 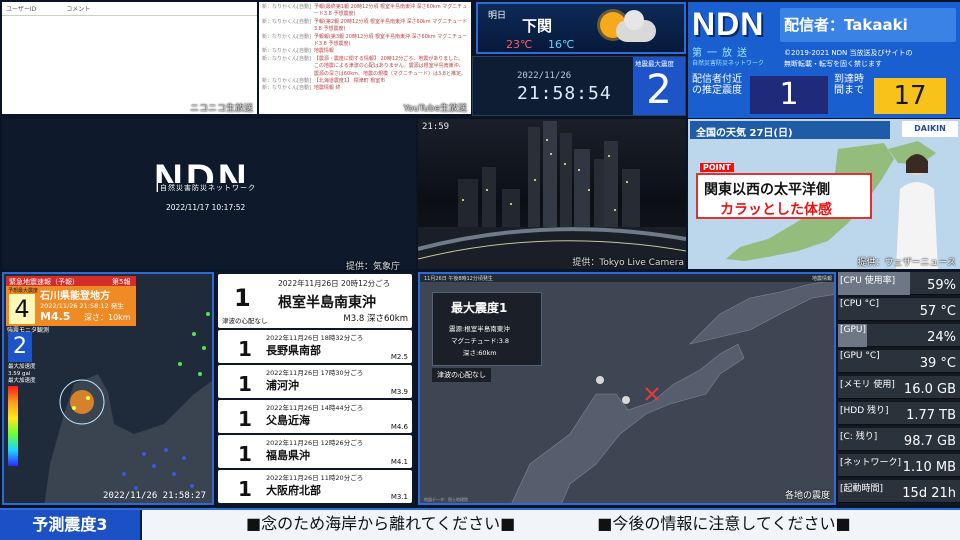 I want to click on eew-depth: 深さ：10km, so click(x=107, y=317).